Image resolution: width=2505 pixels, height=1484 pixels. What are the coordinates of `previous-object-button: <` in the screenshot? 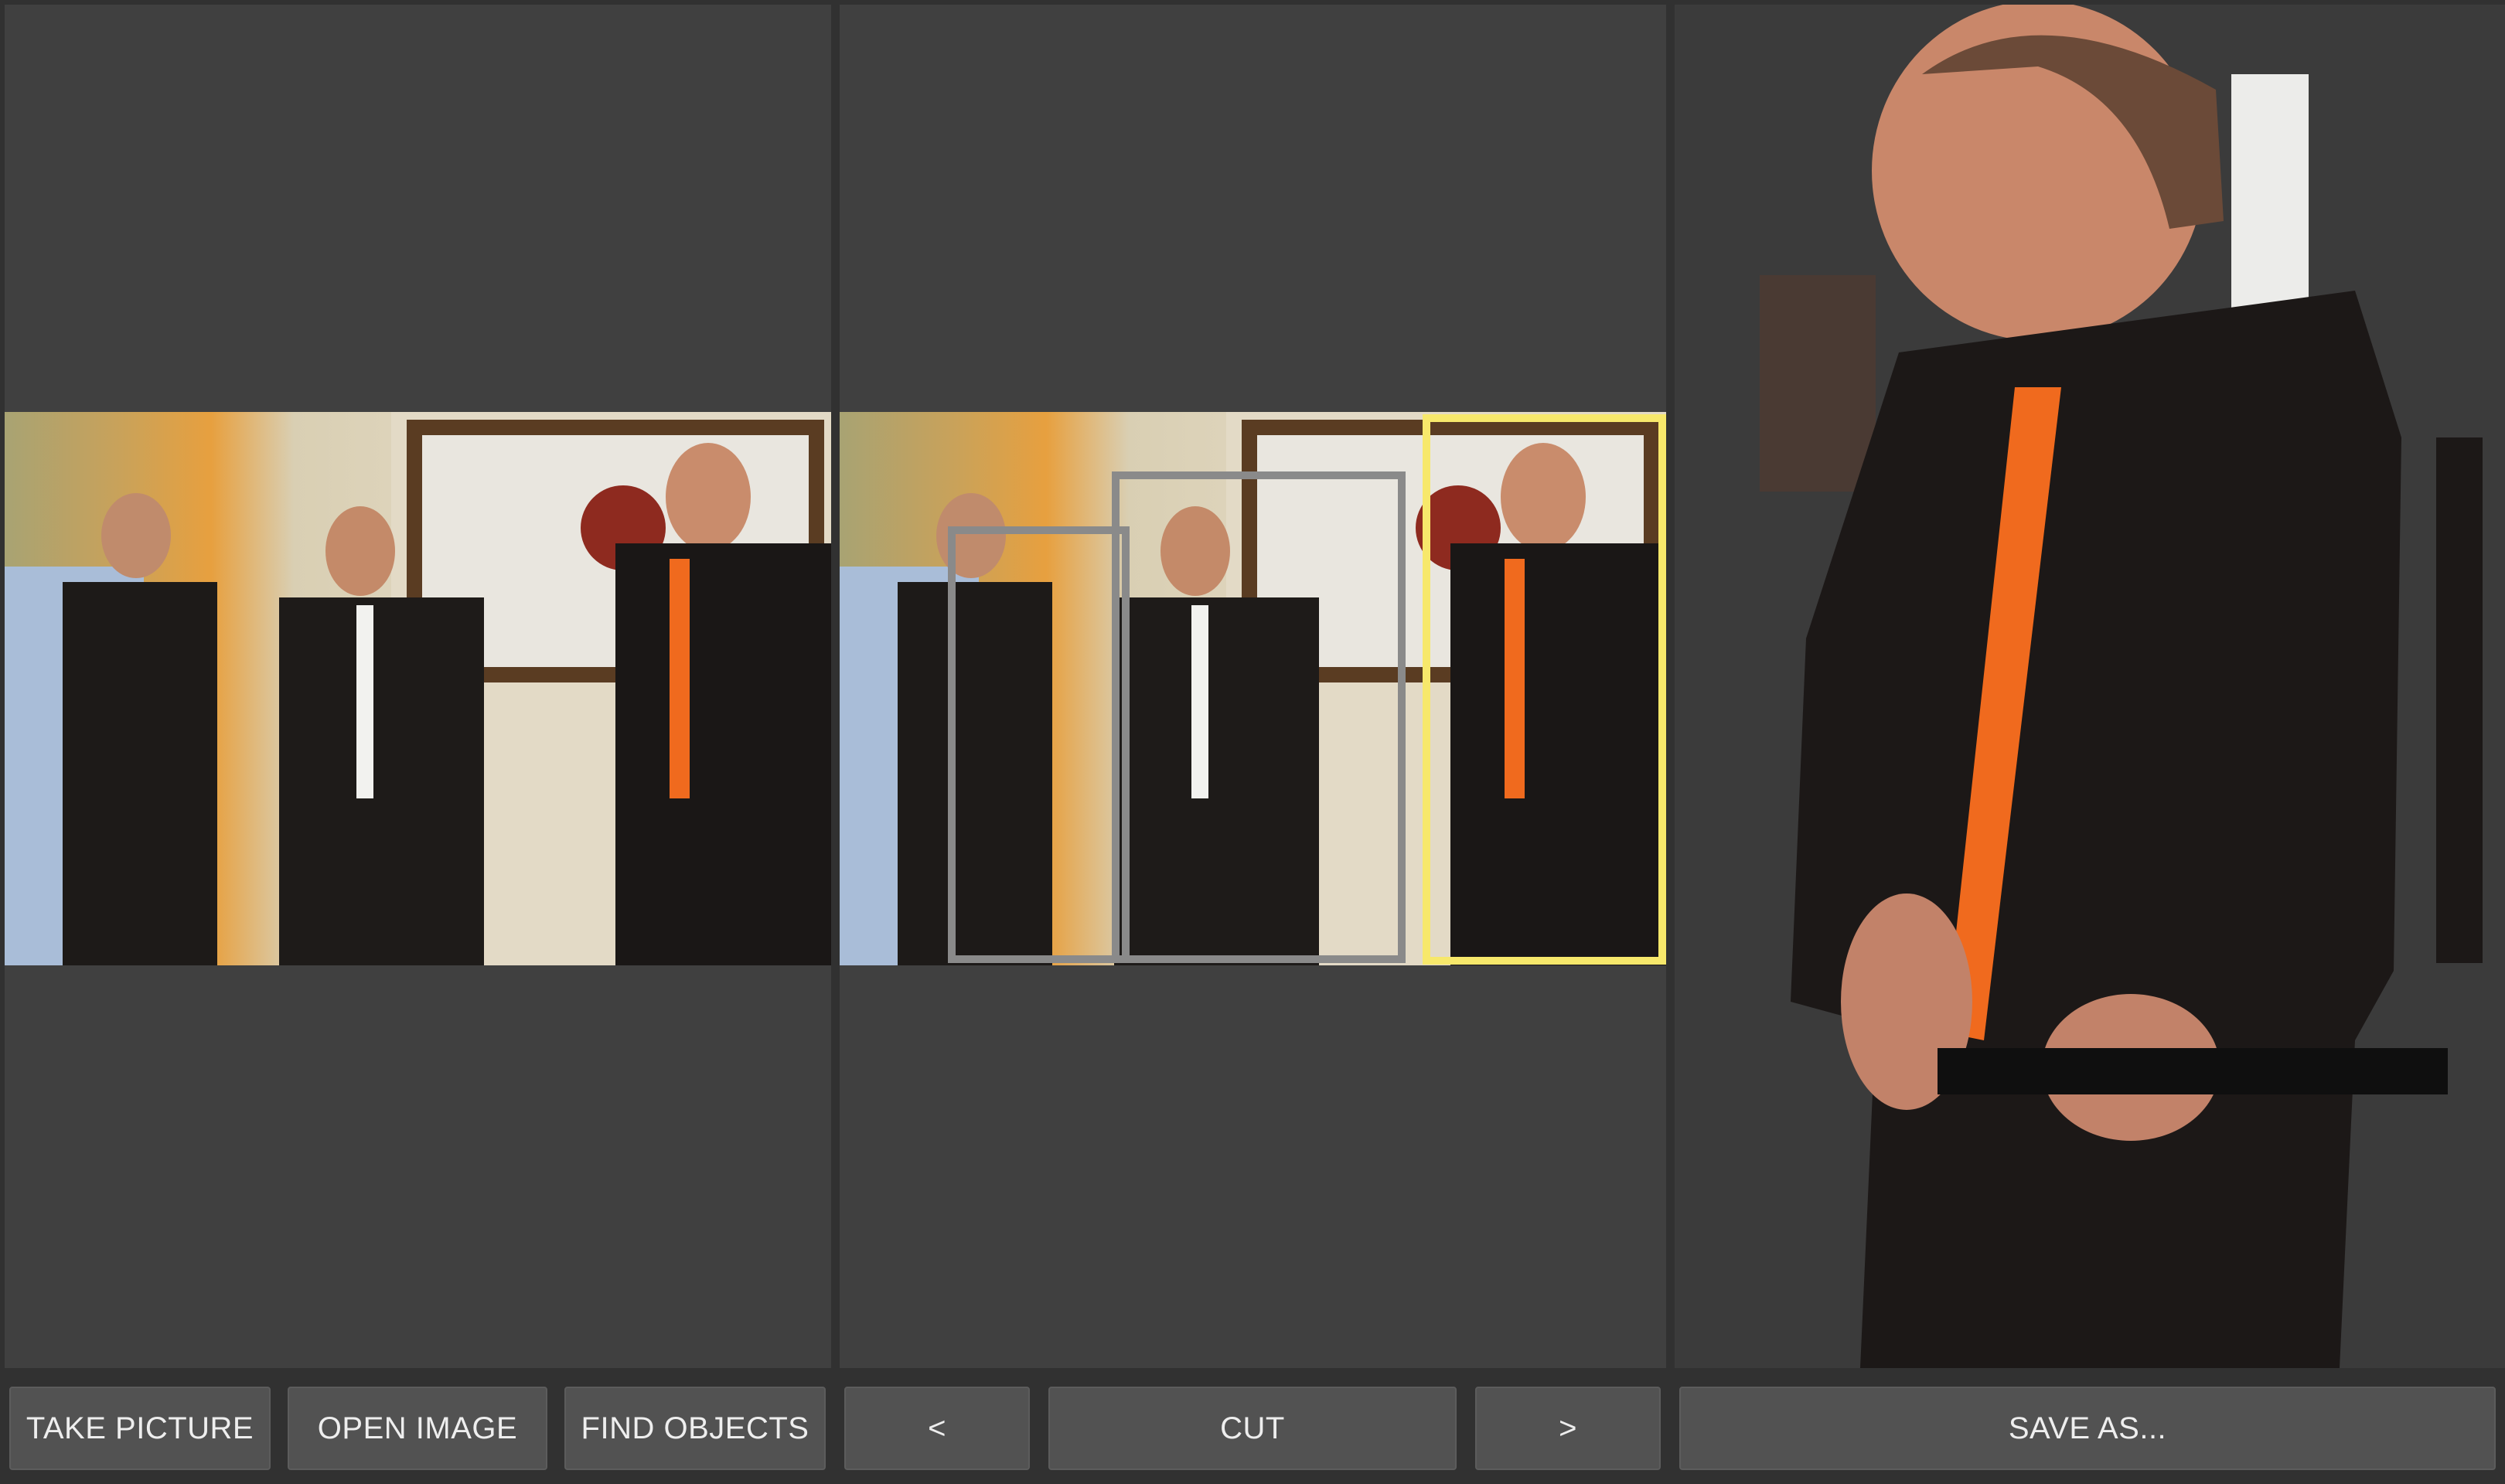 It's located at (937, 1428).